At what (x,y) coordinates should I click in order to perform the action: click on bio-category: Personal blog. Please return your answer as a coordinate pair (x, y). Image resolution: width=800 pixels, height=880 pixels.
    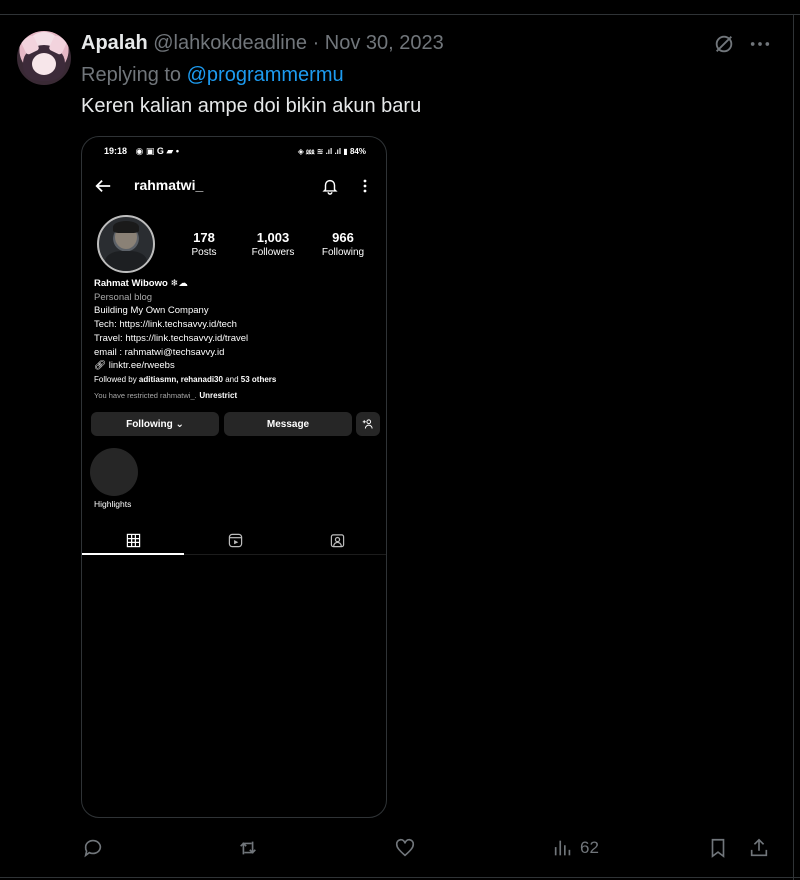
    Looking at the image, I should click on (123, 297).